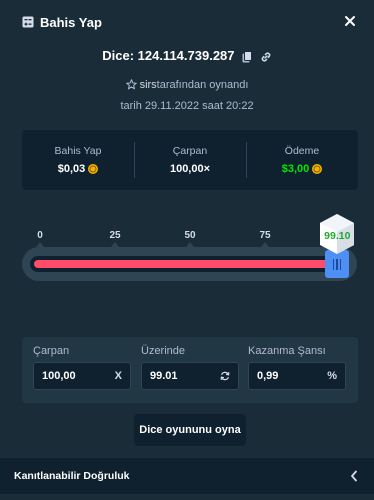  What do you see at coordinates (297, 376) in the screenshot?
I see `win-chance-input: 0,99 %` at bounding box center [297, 376].